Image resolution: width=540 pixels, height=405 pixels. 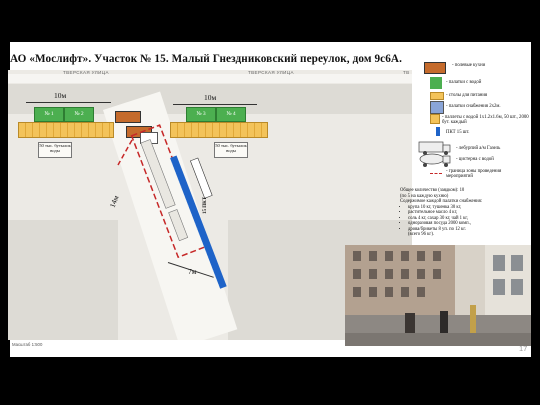 I want to click on boundary-icon, so click(x=436, y=173).